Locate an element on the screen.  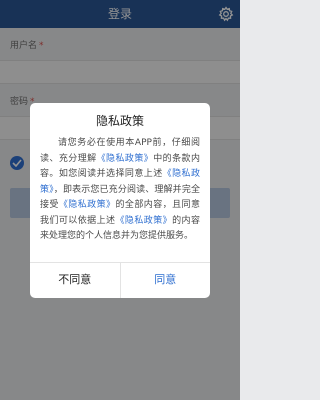
dialog-title: 隐私政策 is located at coordinates (119, 121).